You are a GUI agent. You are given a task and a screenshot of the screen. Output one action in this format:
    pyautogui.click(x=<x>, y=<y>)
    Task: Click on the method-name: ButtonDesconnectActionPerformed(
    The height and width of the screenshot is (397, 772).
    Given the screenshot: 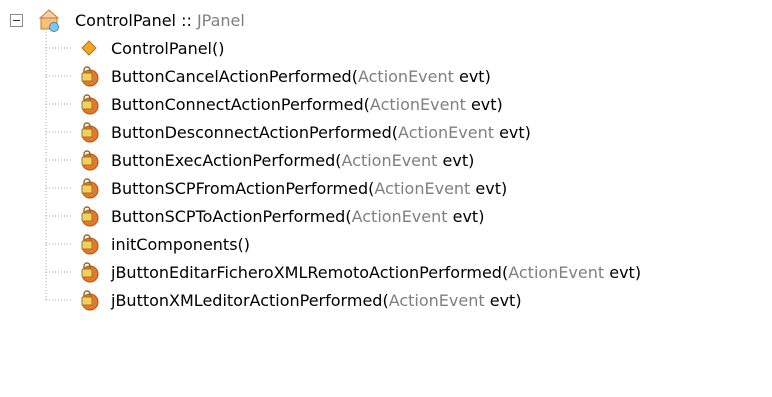 What is the action you would take?
    pyautogui.click(x=255, y=132)
    